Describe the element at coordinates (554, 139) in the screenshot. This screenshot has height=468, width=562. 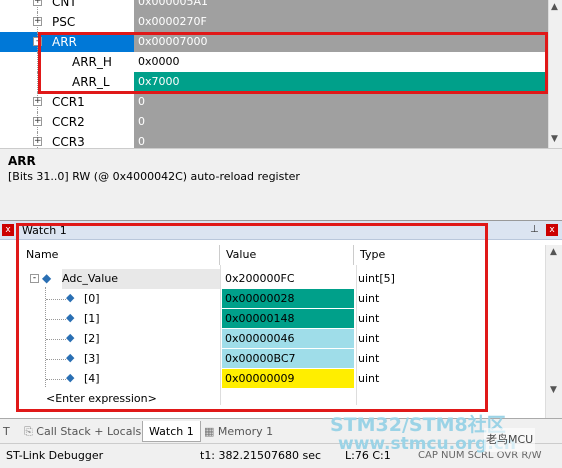
I see `scroll-down-icon: ▼` at that location.